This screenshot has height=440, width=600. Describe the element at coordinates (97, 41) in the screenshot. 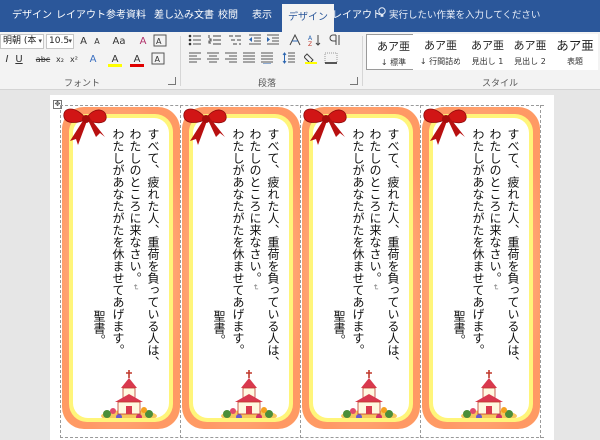

I see `shrink-font-button: A` at that location.